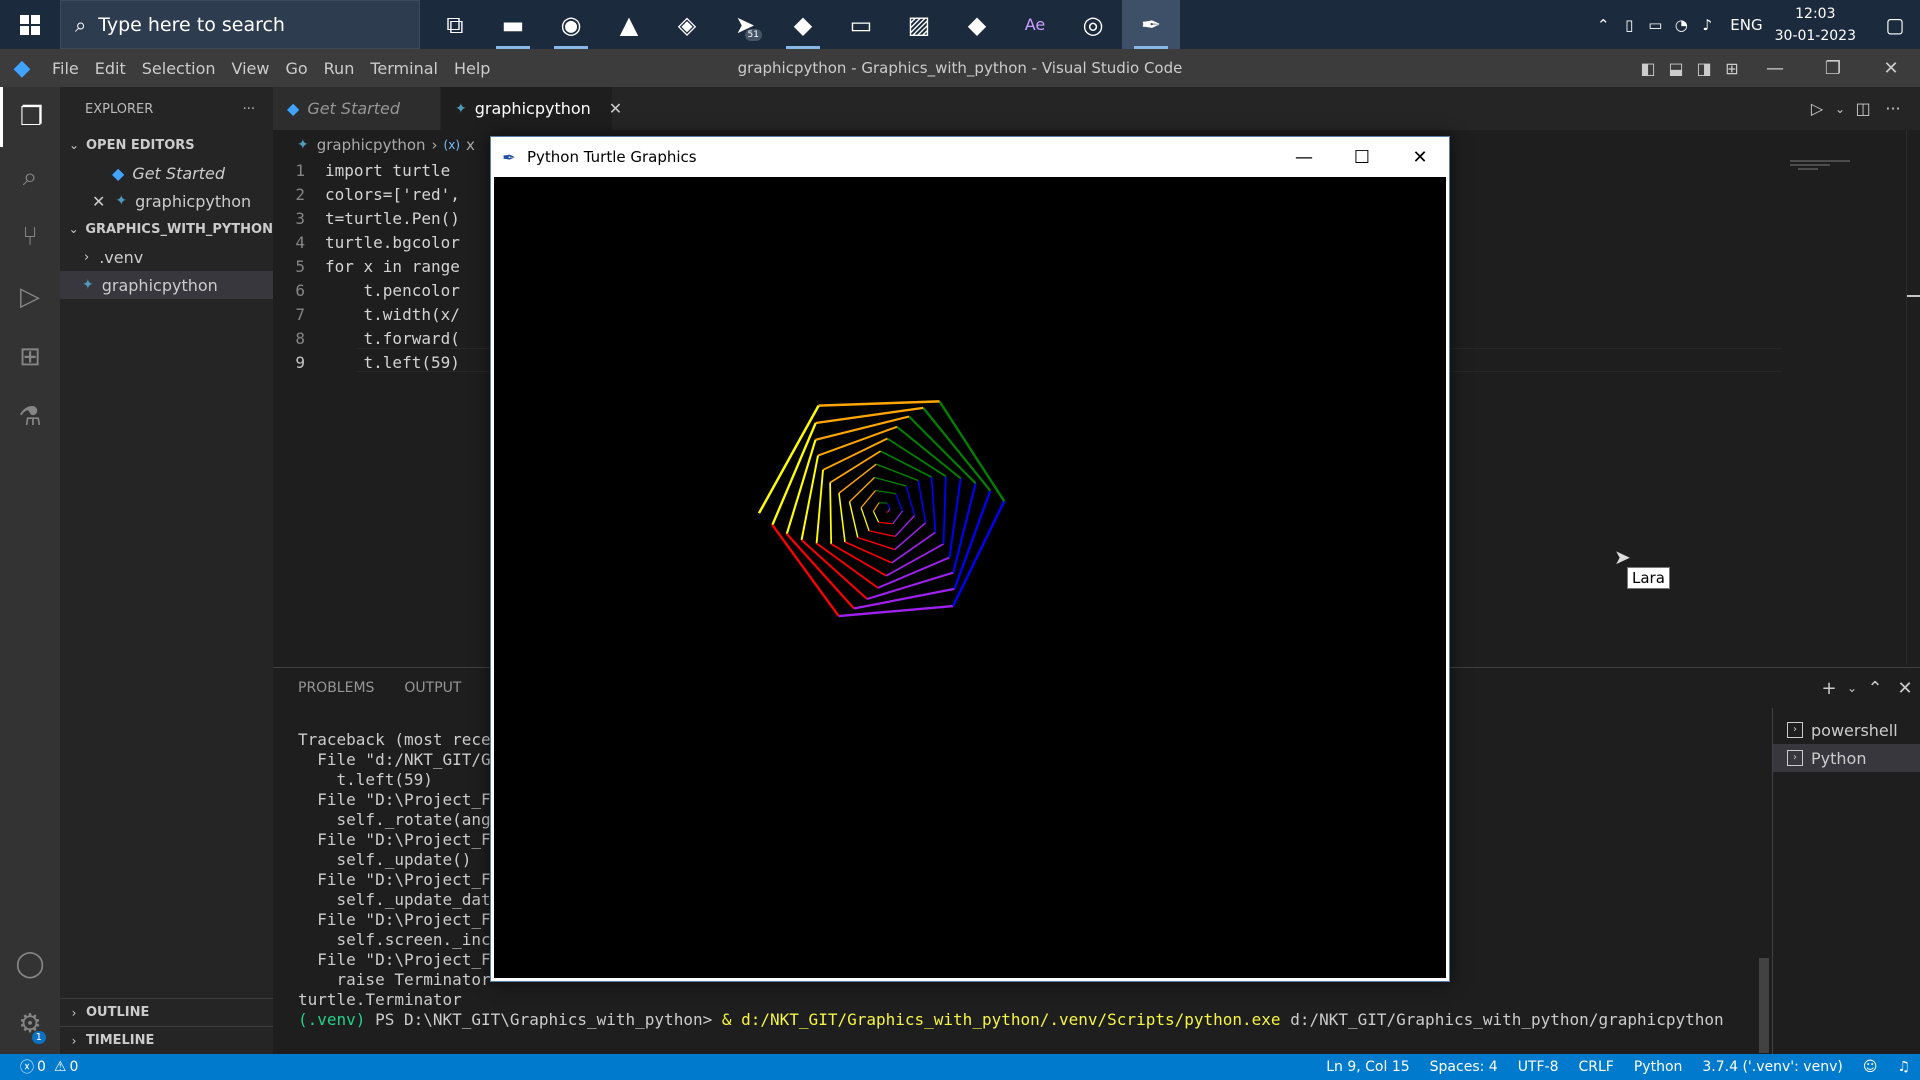 Image resolution: width=1920 pixels, height=1080 pixels. Describe the element at coordinates (41, 1067) in the screenshot. I see `error-count: 0` at that location.